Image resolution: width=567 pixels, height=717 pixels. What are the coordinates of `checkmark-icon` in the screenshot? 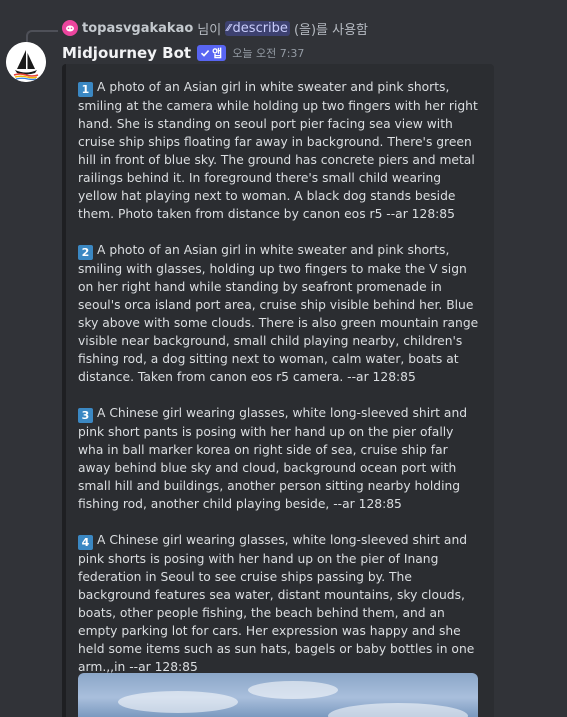 It's located at (205, 53).